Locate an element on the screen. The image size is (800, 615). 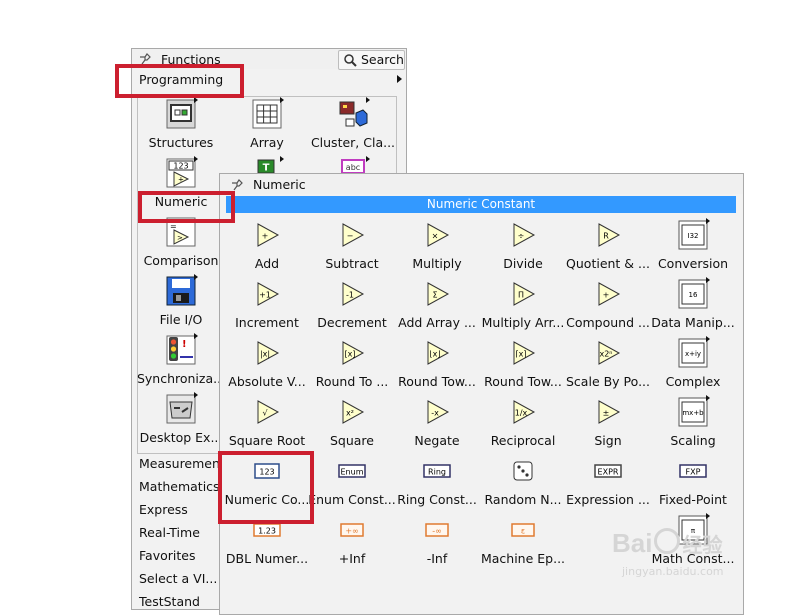
numeric-item: ± Sign is located at coordinates (608, 424).